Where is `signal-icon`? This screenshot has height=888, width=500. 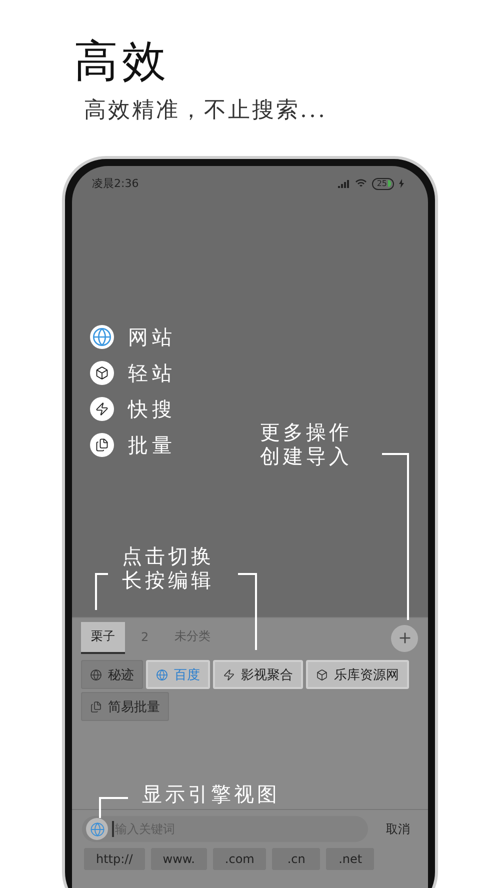
signal-icon is located at coordinates (344, 184).